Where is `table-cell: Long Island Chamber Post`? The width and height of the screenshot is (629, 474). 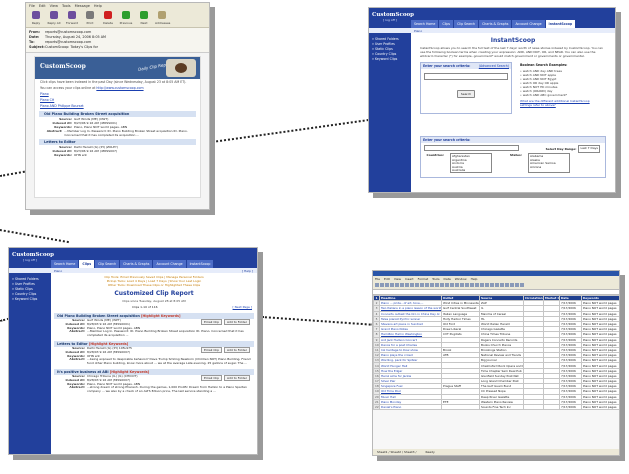 table-cell: Long Island Chamber Post is located at coordinates (501, 381).